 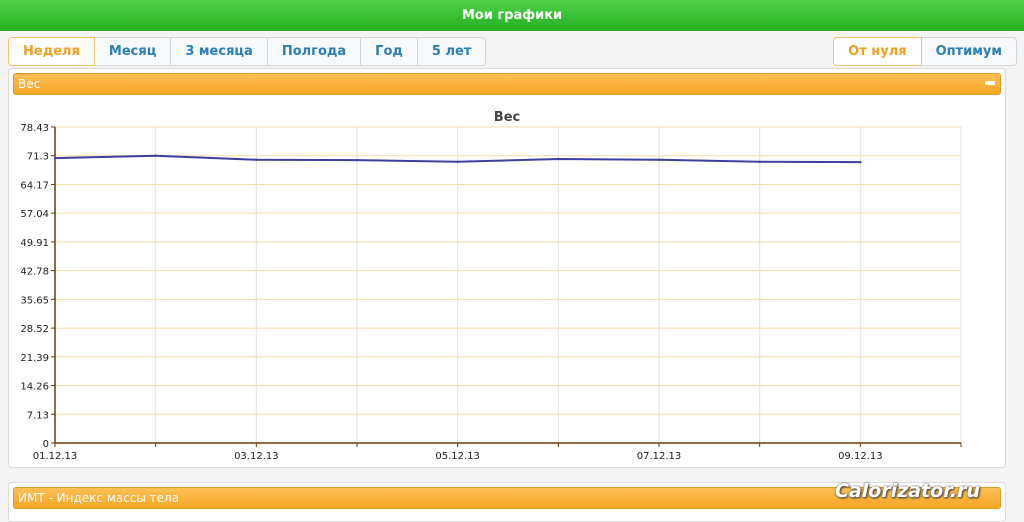 What do you see at coordinates (860, 456) in the screenshot?
I see `x-tick-label: 09.12.13` at bounding box center [860, 456].